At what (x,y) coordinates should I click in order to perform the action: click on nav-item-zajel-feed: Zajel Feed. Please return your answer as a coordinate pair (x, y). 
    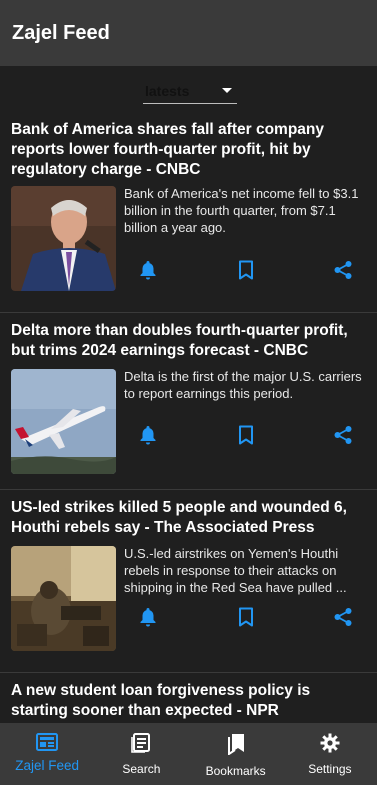
    Looking at the image, I should click on (47, 754).